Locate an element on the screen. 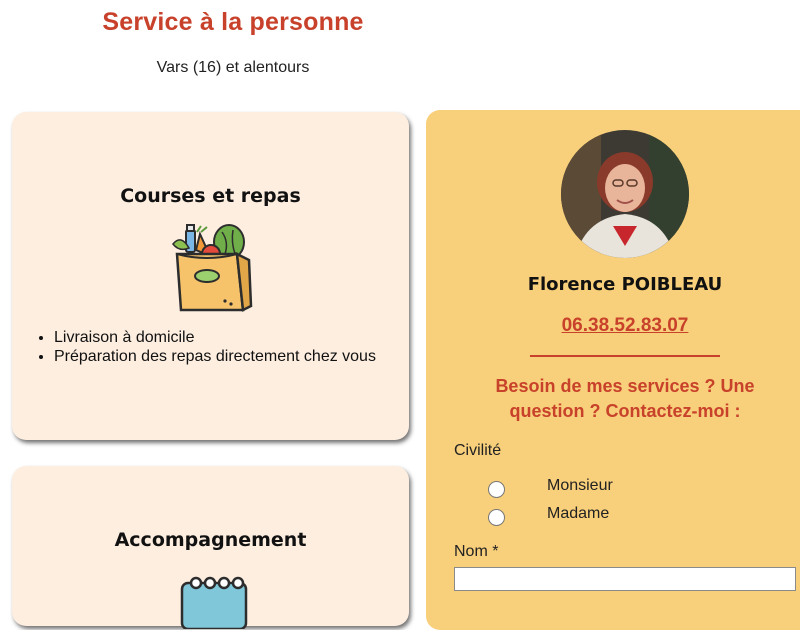 Image resolution: width=800 pixels, height=630 pixels. phone-link: 06.38.52.83.07 is located at coordinates (613, 326).